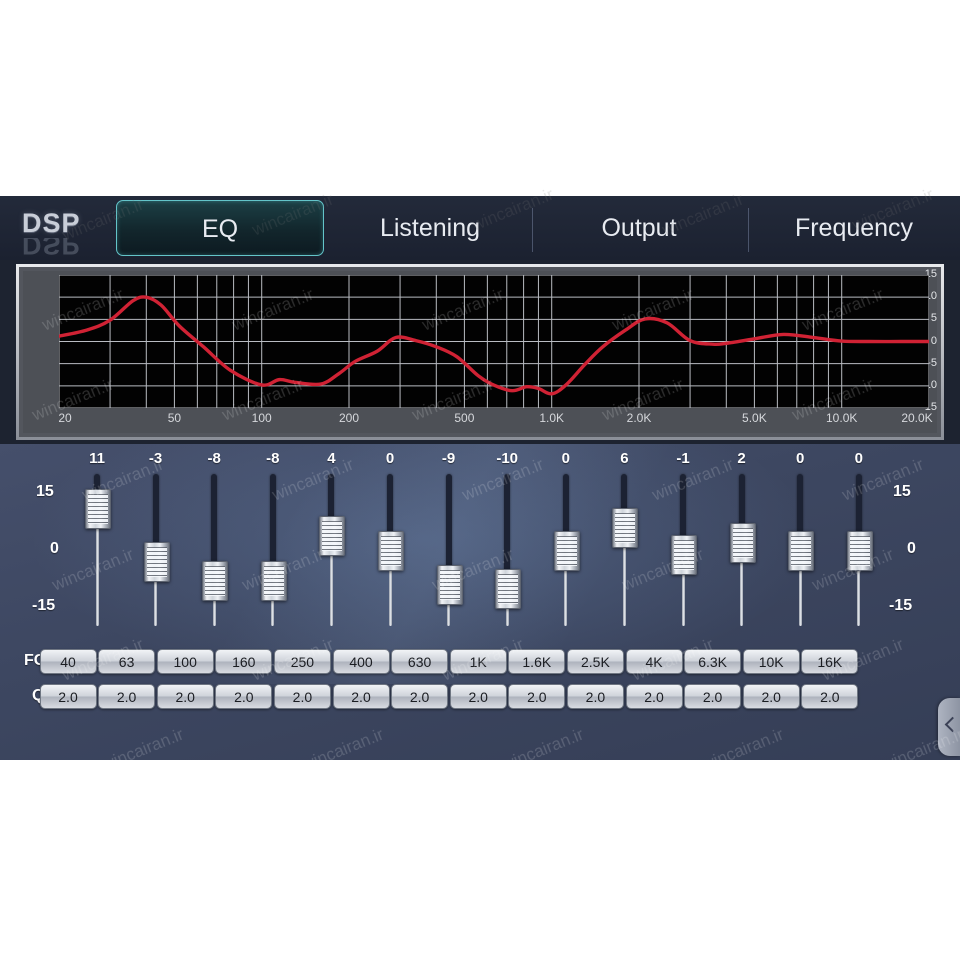  Describe the element at coordinates (639, 418) in the screenshot. I see `graph-x-tick: 2.0K` at that location.